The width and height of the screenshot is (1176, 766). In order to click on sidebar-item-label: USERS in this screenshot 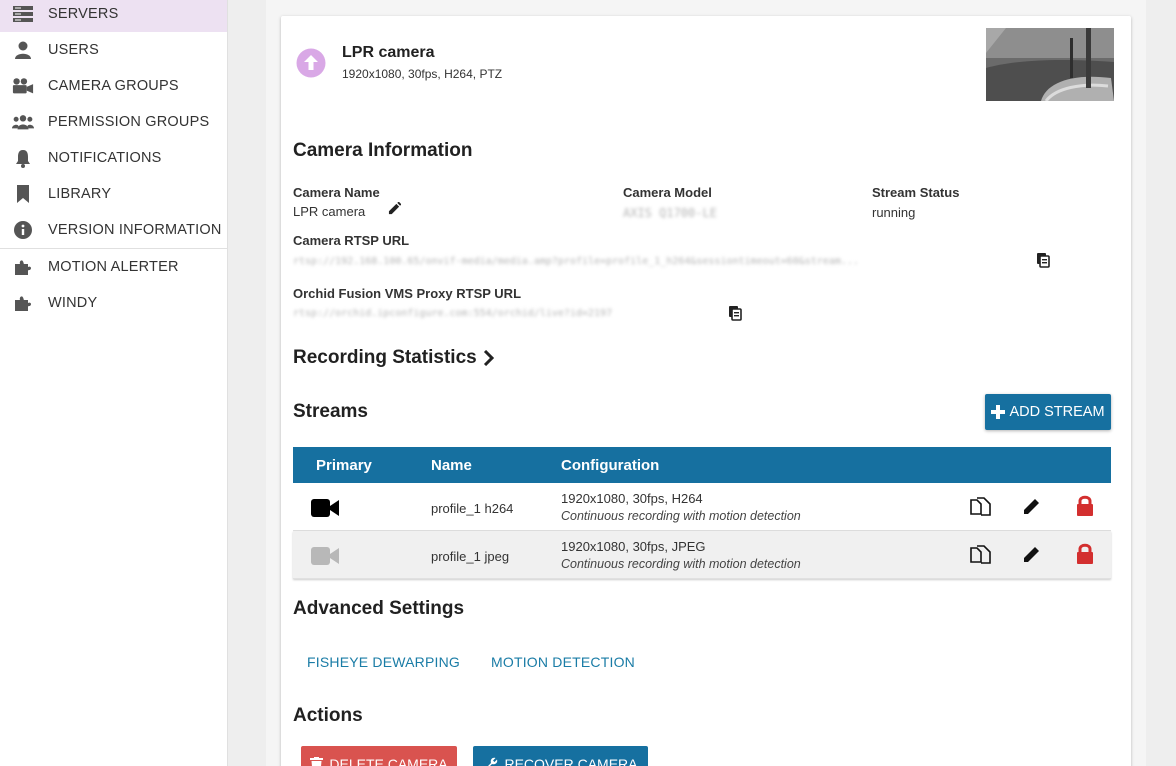, I will do `click(73, 50)`.